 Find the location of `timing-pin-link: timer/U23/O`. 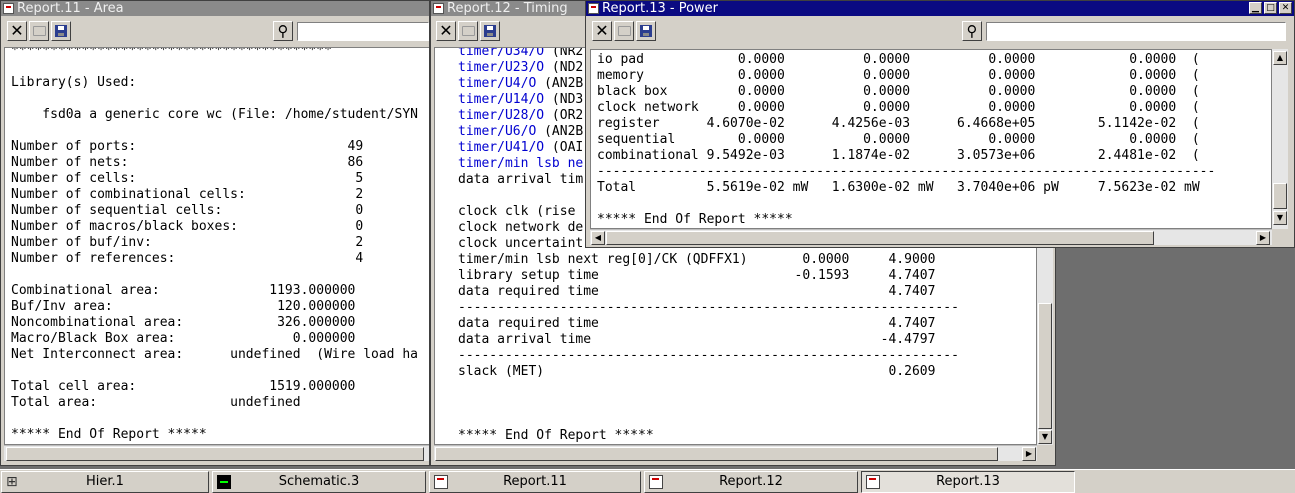

timing-pin-link: timer/U23/O is located at coordinates (501, 67).